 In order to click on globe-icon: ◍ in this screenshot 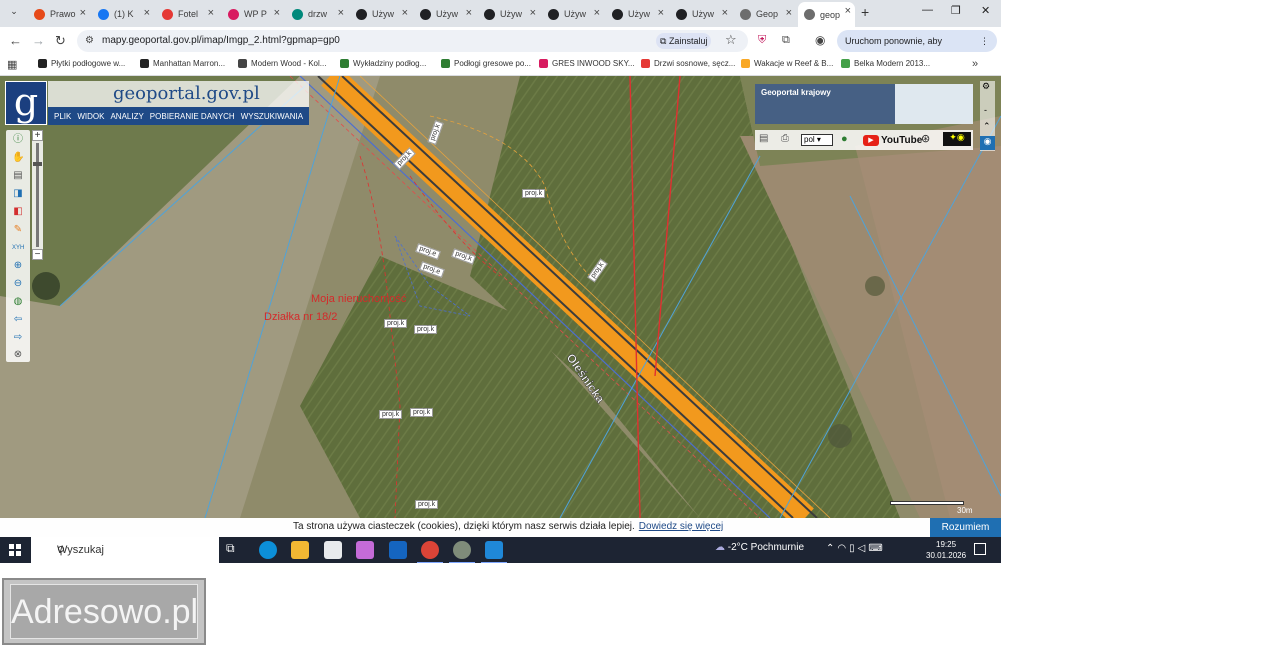, I will do `click(18, 302)`.